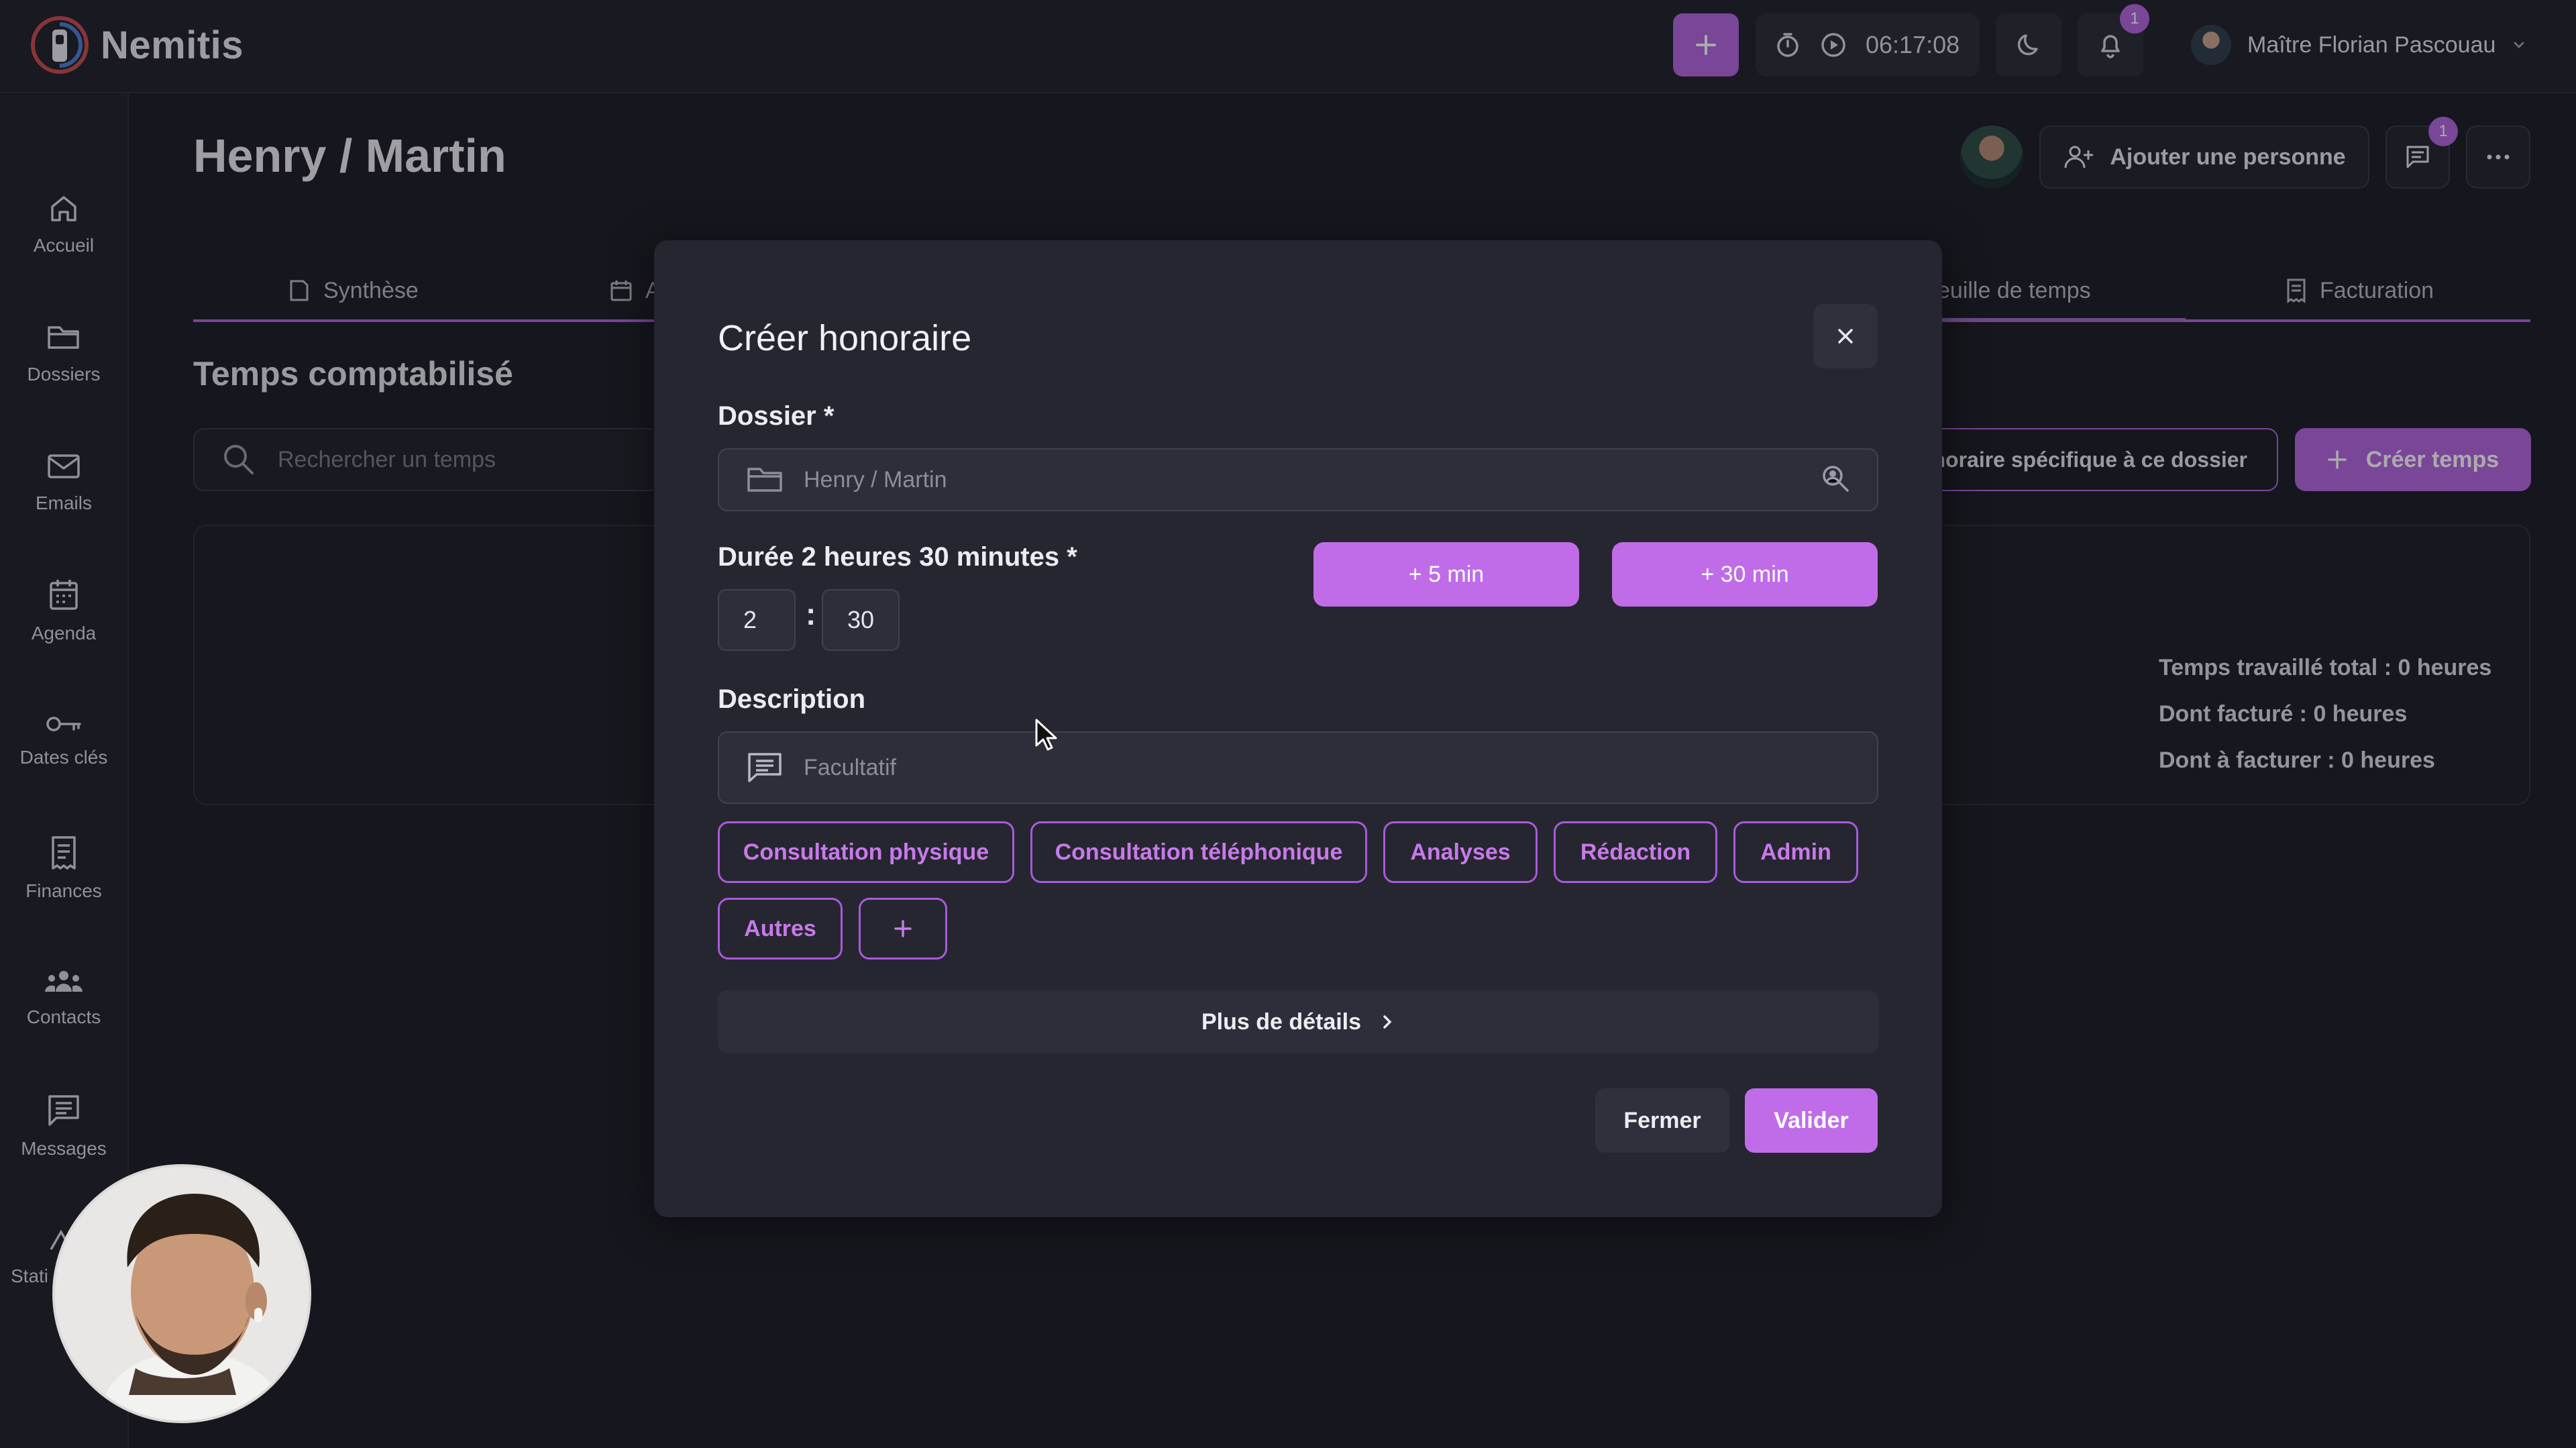 The image size is (2576, 1448). I want to click on duration-label: Durée 2 heures 30 minutes *, so click(897, 557).